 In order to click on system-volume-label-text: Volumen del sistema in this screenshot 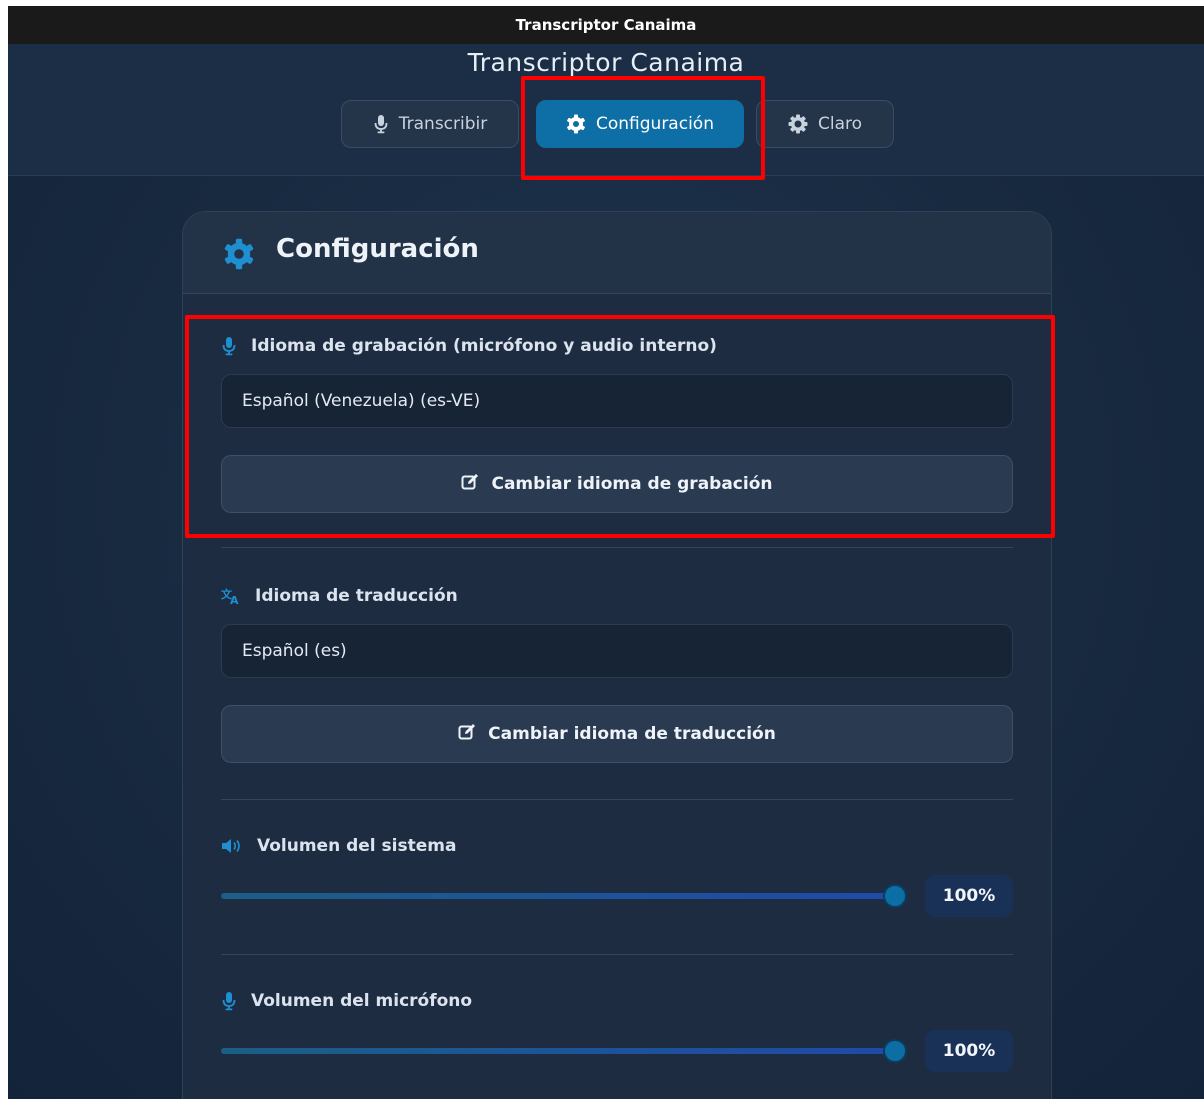, I will do `click(357, 846)`.